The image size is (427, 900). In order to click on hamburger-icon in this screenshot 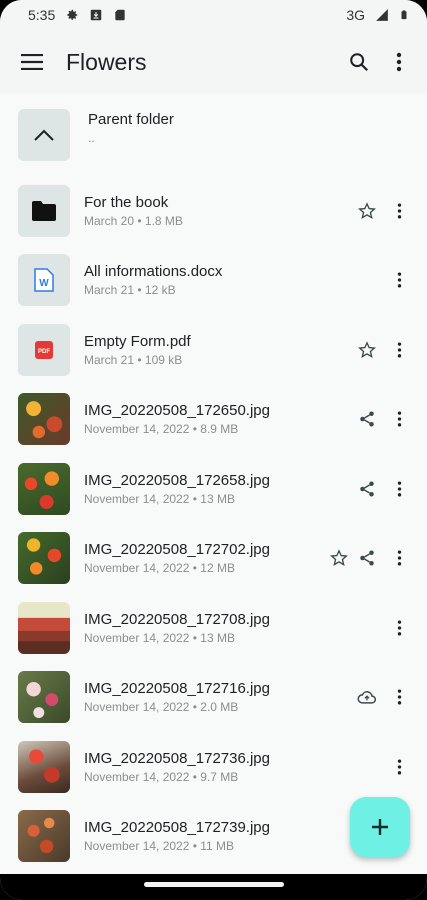, I will do `click(32, 62)`.